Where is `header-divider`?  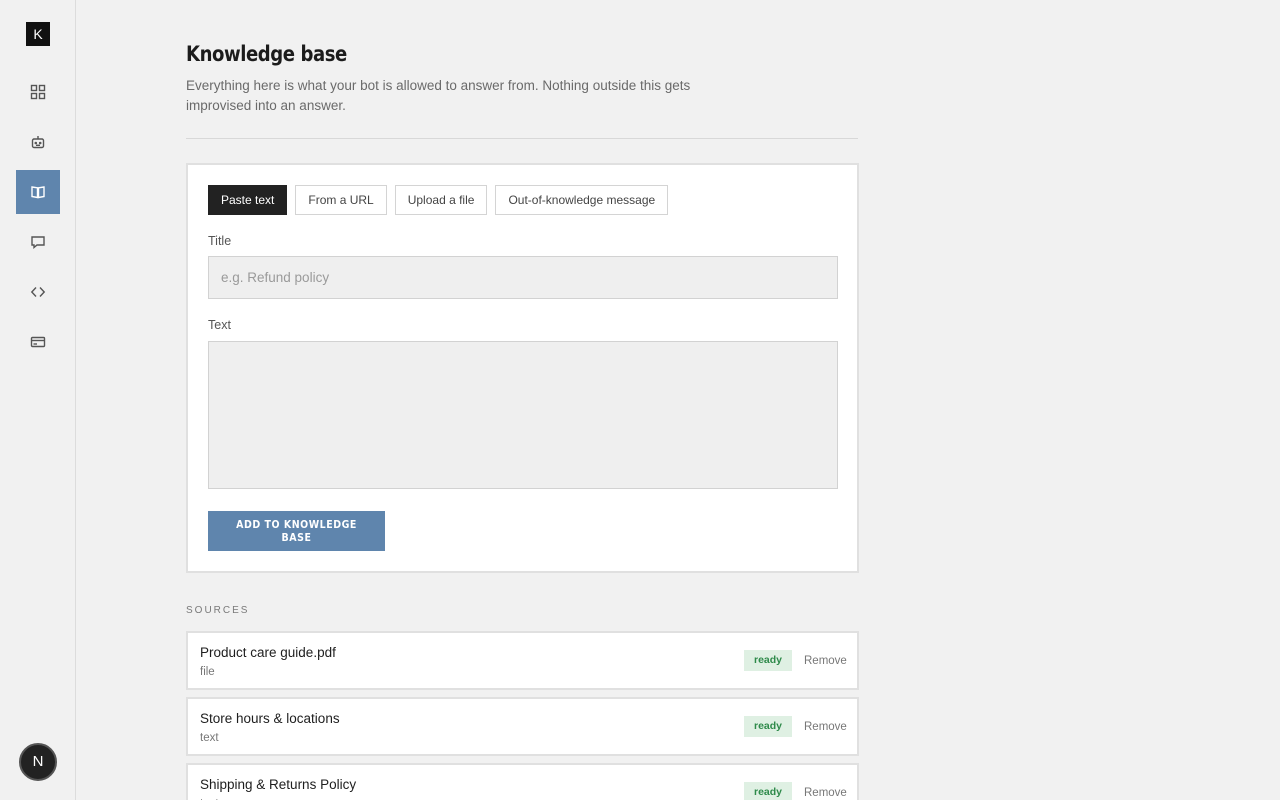 header-divider is located at coordinates (522, 138).